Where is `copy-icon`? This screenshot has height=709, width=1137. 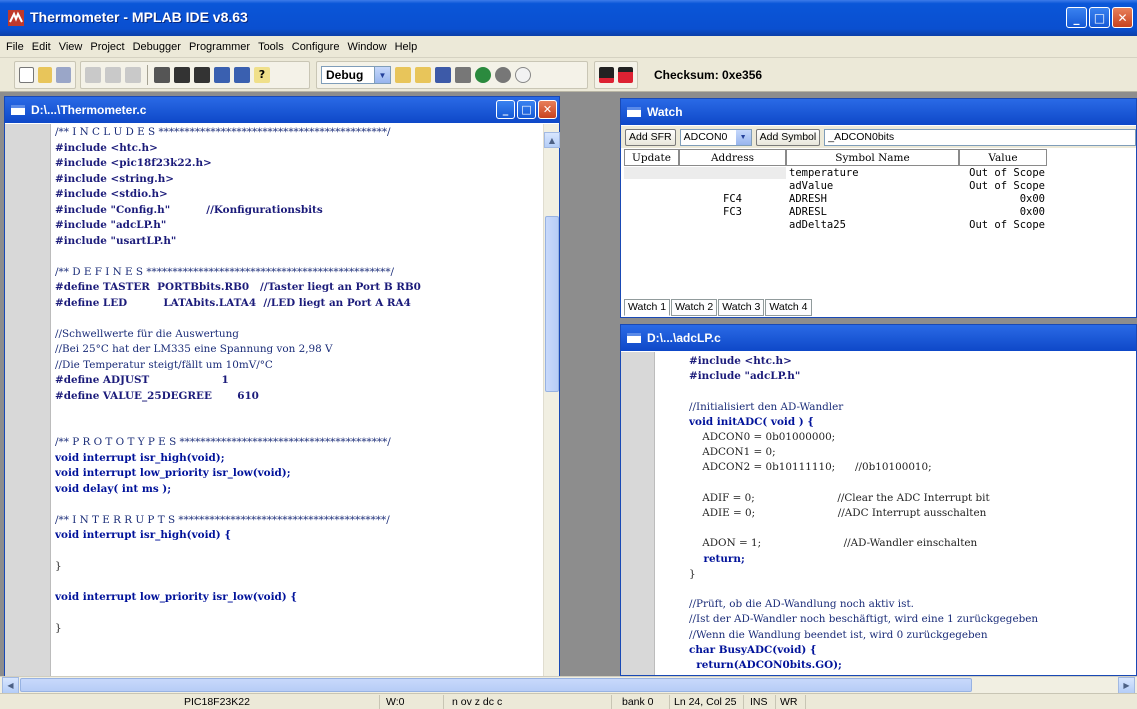
copy-icon is located at coordinates (113, 75).